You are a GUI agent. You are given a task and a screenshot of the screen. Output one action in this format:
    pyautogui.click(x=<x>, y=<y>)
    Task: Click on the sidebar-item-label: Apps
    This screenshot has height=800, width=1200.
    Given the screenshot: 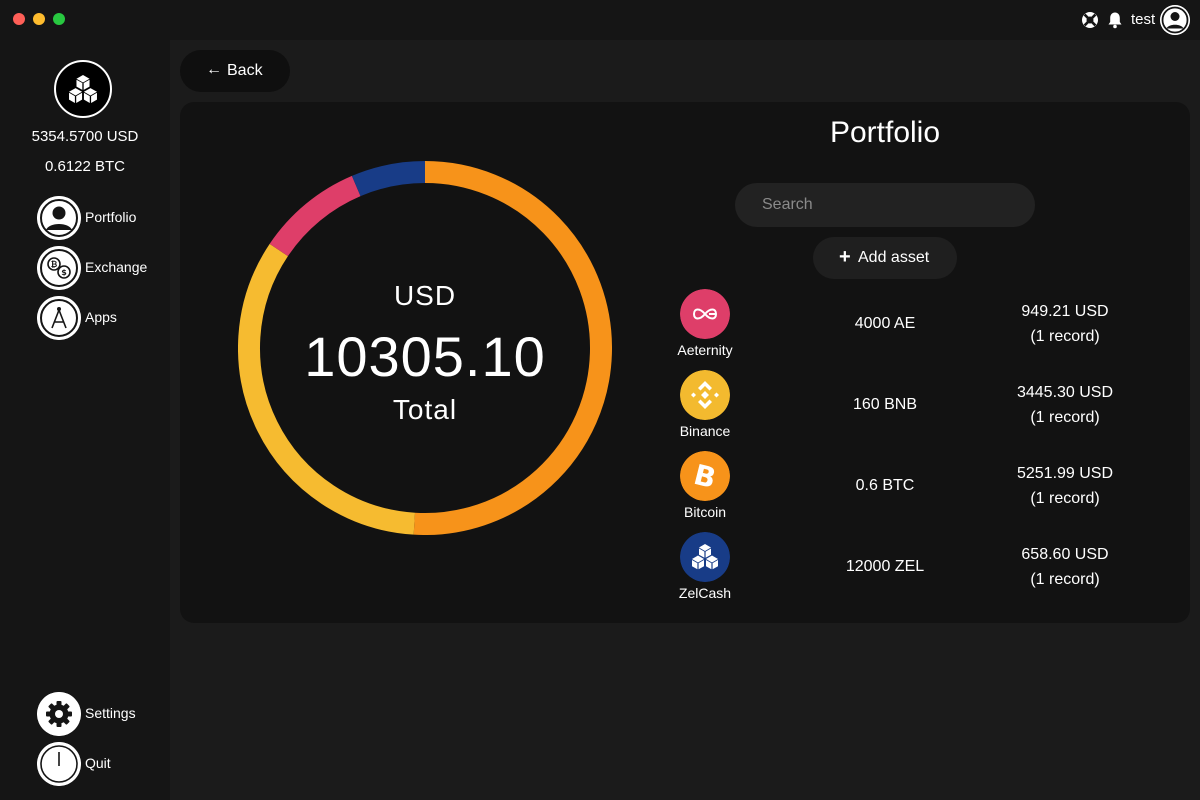 What is the action you would take?
    pyautogui.click(x=101, y=317)
    